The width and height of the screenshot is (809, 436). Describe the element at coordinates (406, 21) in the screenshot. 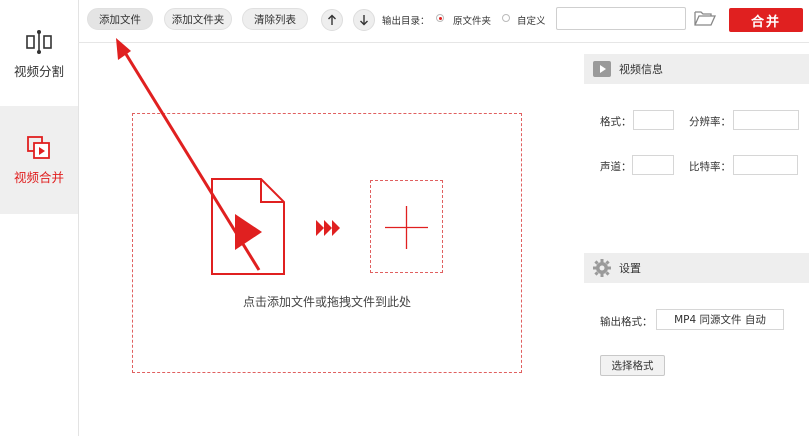

I see `output-dir-label: 输出目录：` at that location.